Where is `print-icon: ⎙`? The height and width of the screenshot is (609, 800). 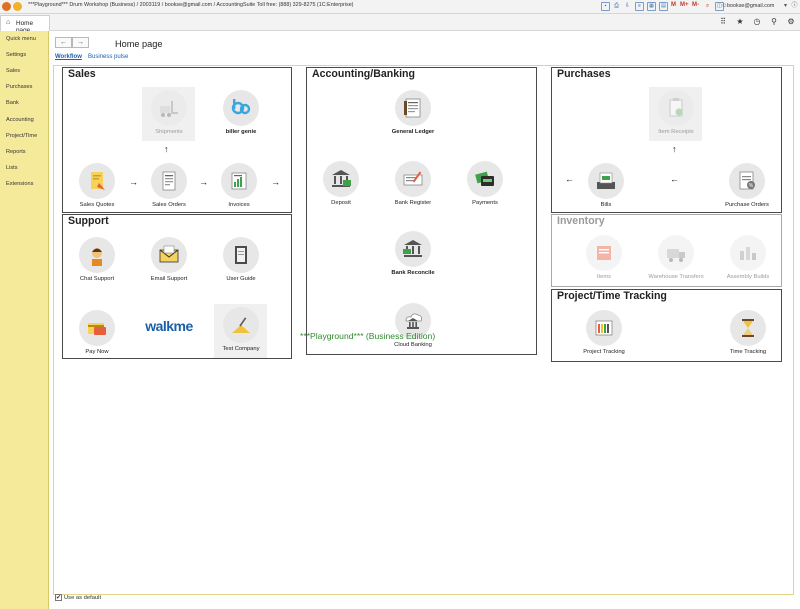
print-icon: ⎙ is located at coordinates (616, 6).